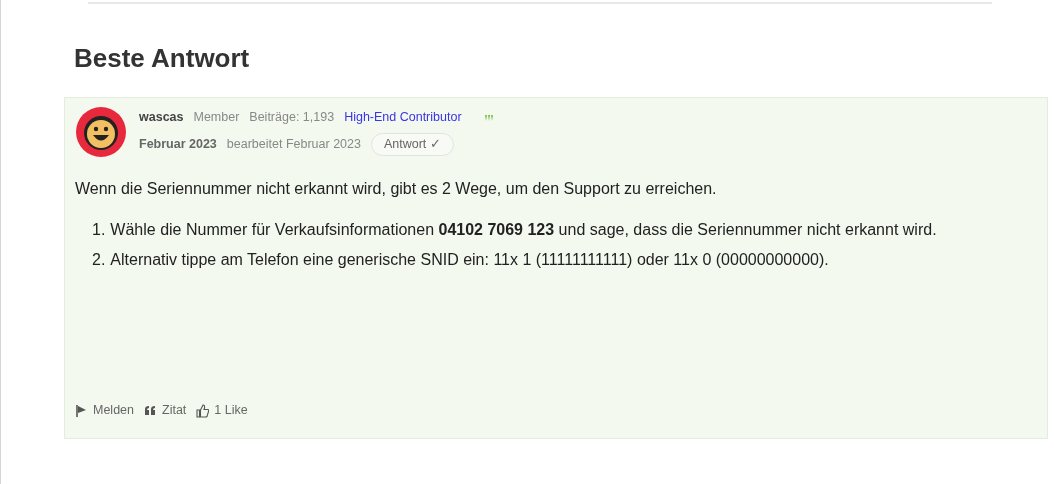 The width and height of the screenshot is (1054, 484). What do you see at coordinates (161, 117) in the screenshot?
I see `author-name: wascas` at bounding box center [161, 117].